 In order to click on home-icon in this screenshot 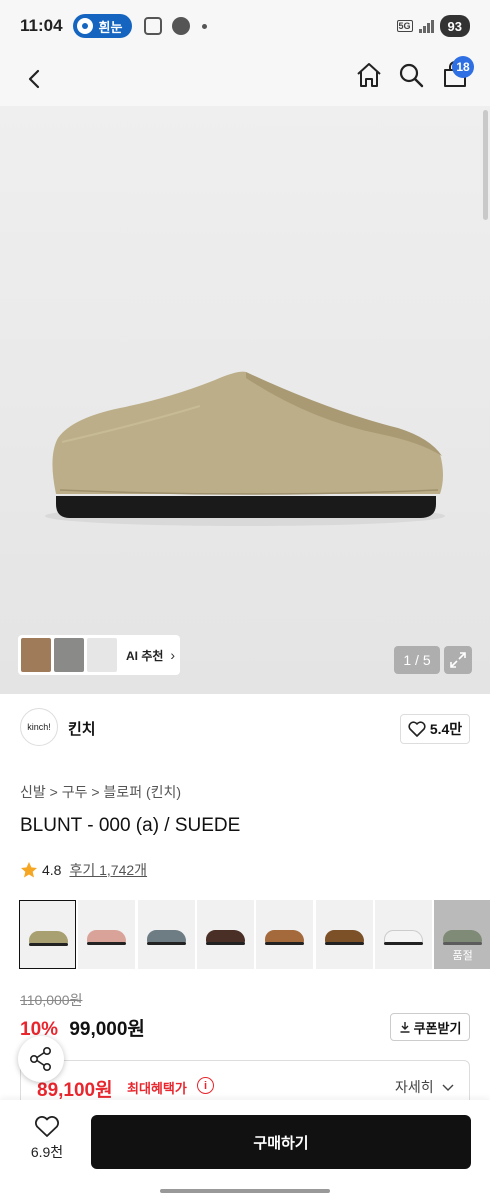, I will do `click(369, 75)`.